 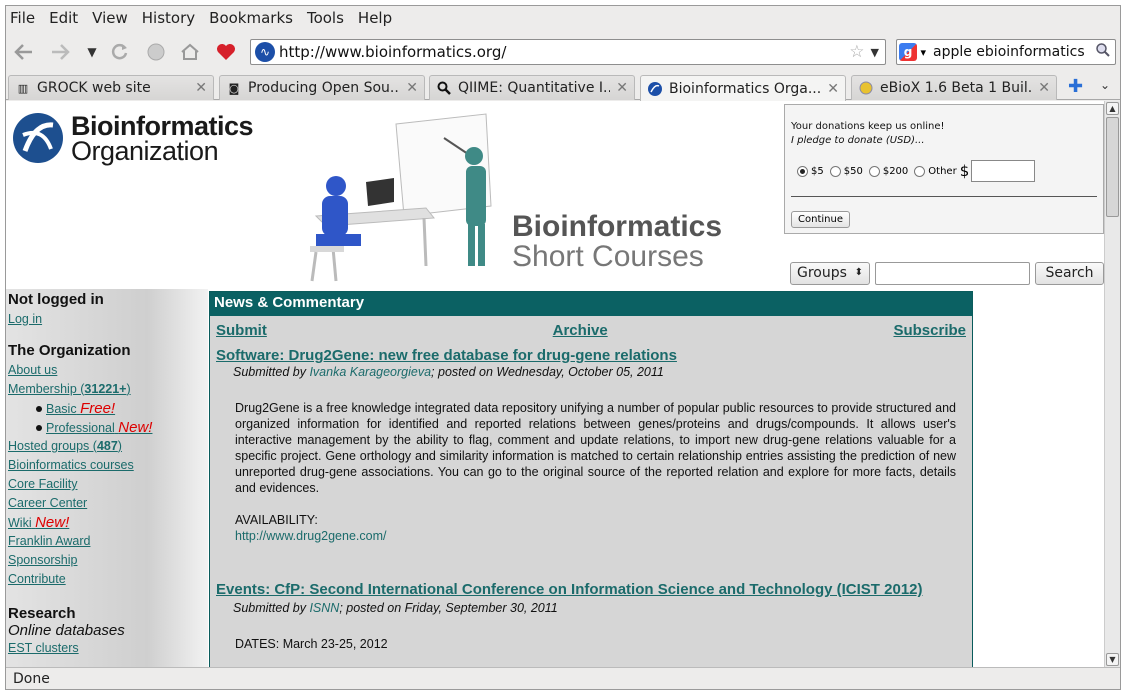 What do you see at coordinates (1075, 86) in the screenshot?
I see `new-tab-icon: ✚` at bounding box center [1075, 86].